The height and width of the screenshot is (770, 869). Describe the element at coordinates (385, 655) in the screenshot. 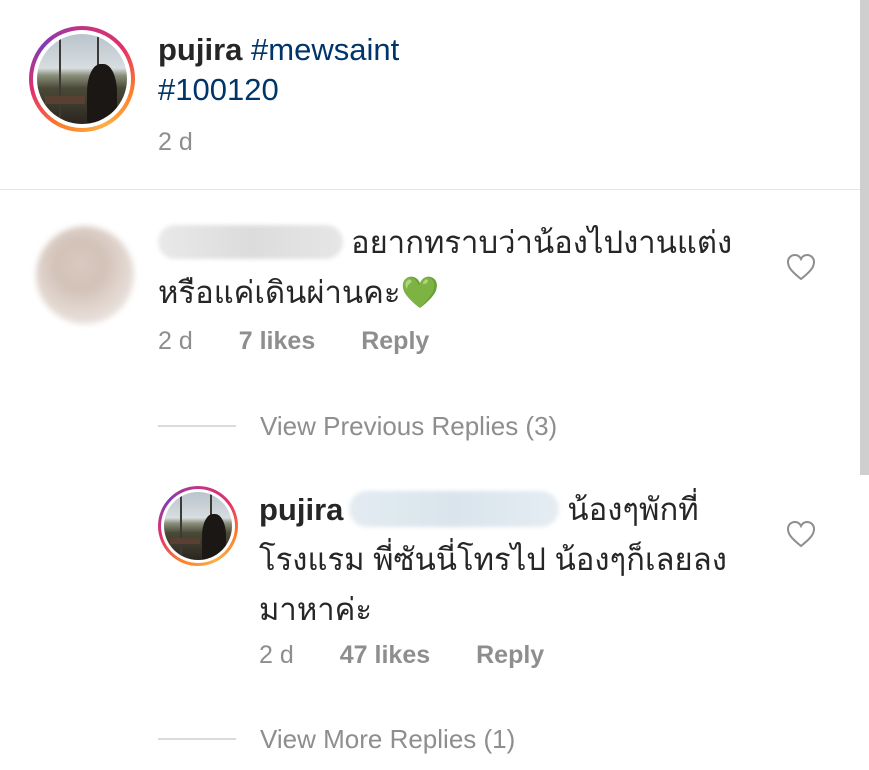

I see `likes-count: 47 likes` at that location.